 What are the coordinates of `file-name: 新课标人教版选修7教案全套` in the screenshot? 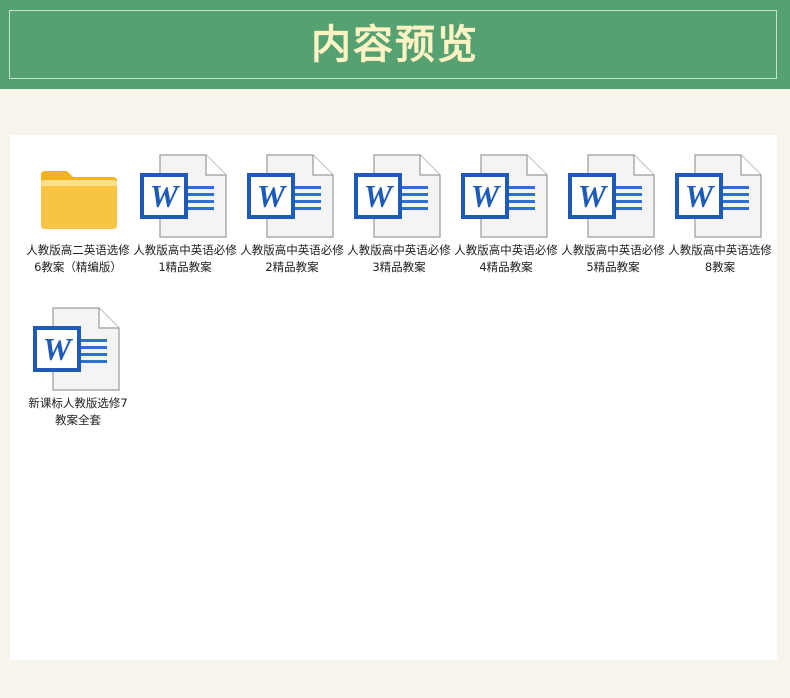 It's located at (78, 411).